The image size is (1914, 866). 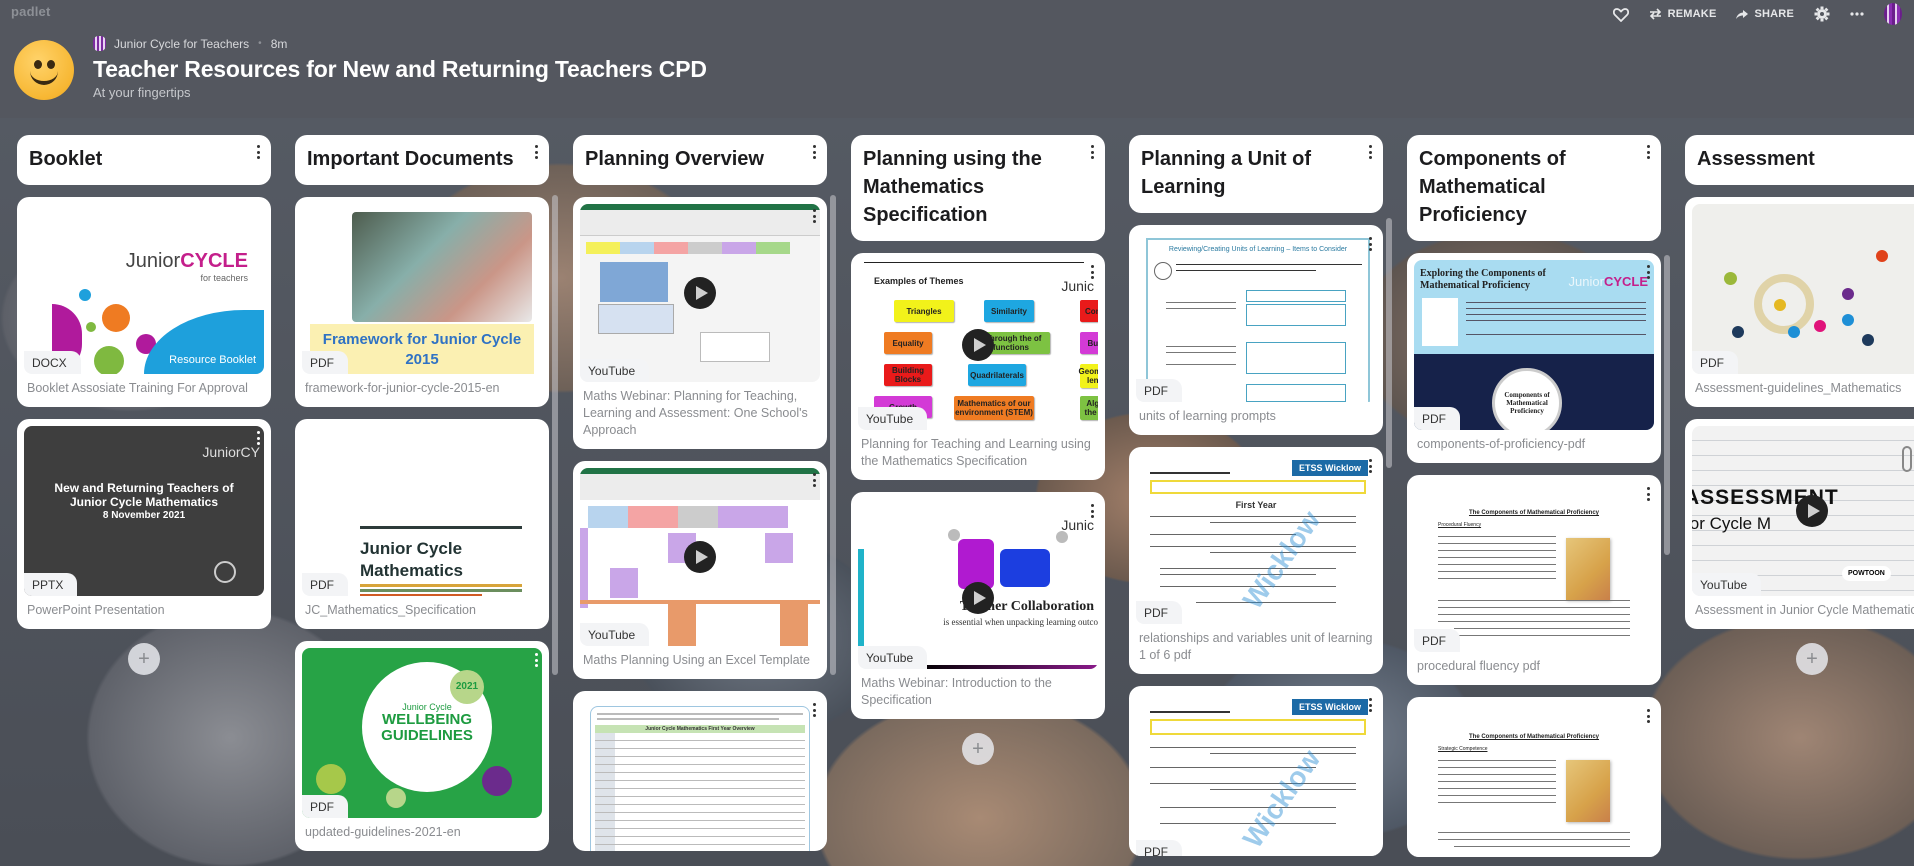 What do you see at coordinates (181, 44) in the screenshot?
I see `author-name: Junior Cycle for Teachers` at bounding box center [181, 44].